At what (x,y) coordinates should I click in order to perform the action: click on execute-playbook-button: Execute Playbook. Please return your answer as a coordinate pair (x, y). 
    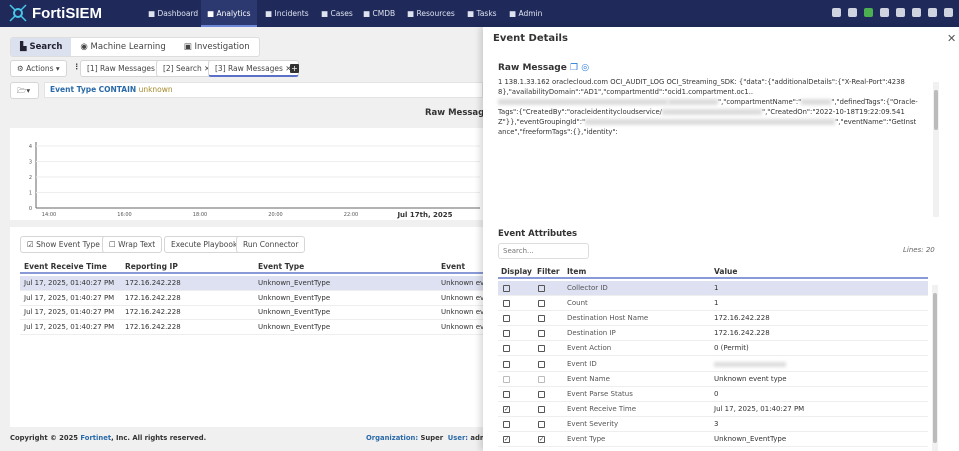
    Looking at the image, I should click on (204, 244).